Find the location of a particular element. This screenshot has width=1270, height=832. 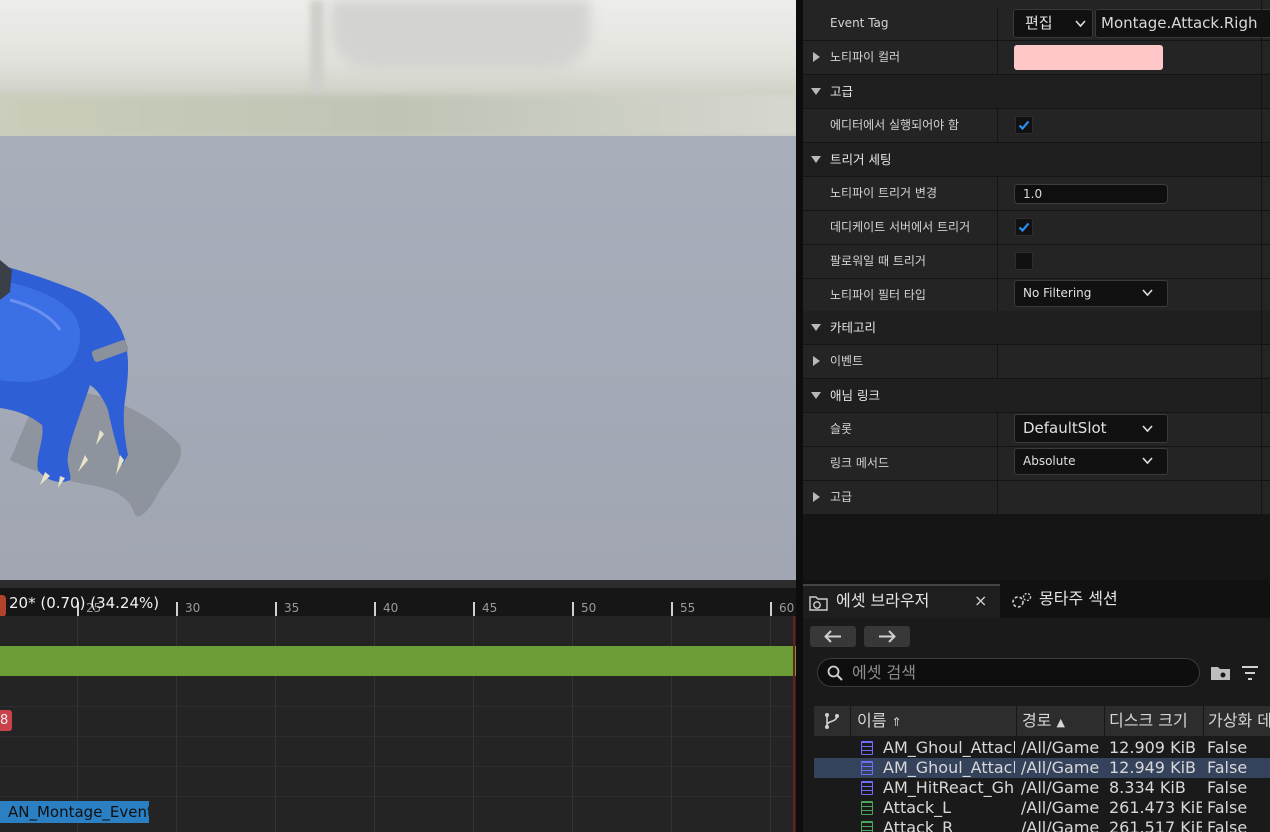

event-row: 이벤트 is located at coordinates (1036, 362).